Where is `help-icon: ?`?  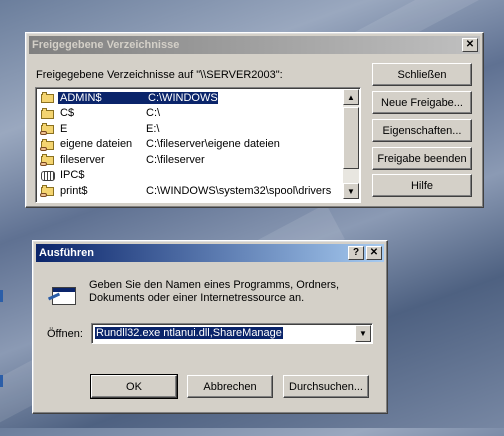
help-icon: ? is located at coordinates (356, 253).